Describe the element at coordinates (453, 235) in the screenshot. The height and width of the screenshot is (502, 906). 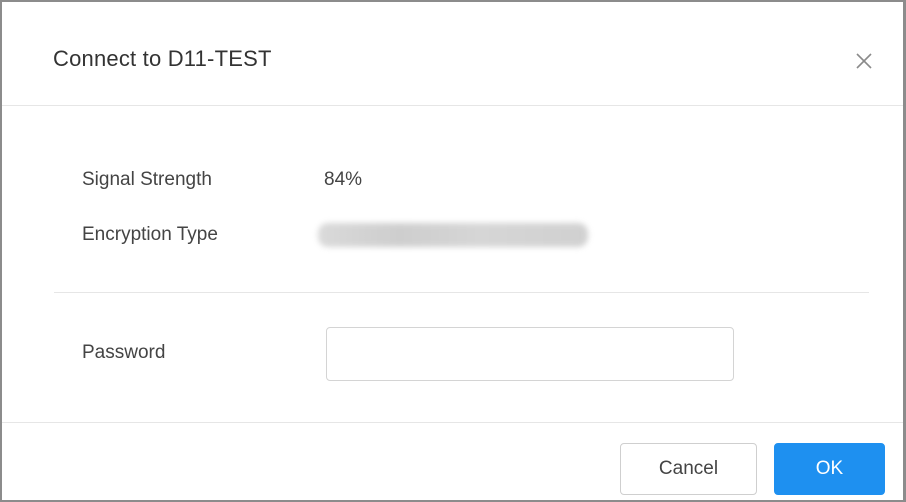
I see `encryption-type-value-redacted` at that location.